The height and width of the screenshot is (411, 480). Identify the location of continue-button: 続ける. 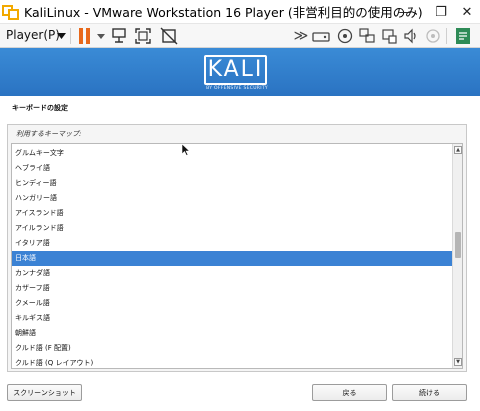
(429, 392).